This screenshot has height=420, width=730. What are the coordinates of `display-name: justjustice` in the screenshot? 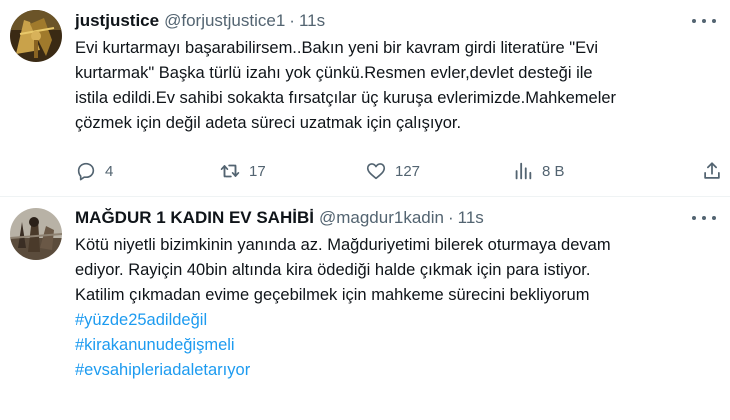 It's located at (117, 21).